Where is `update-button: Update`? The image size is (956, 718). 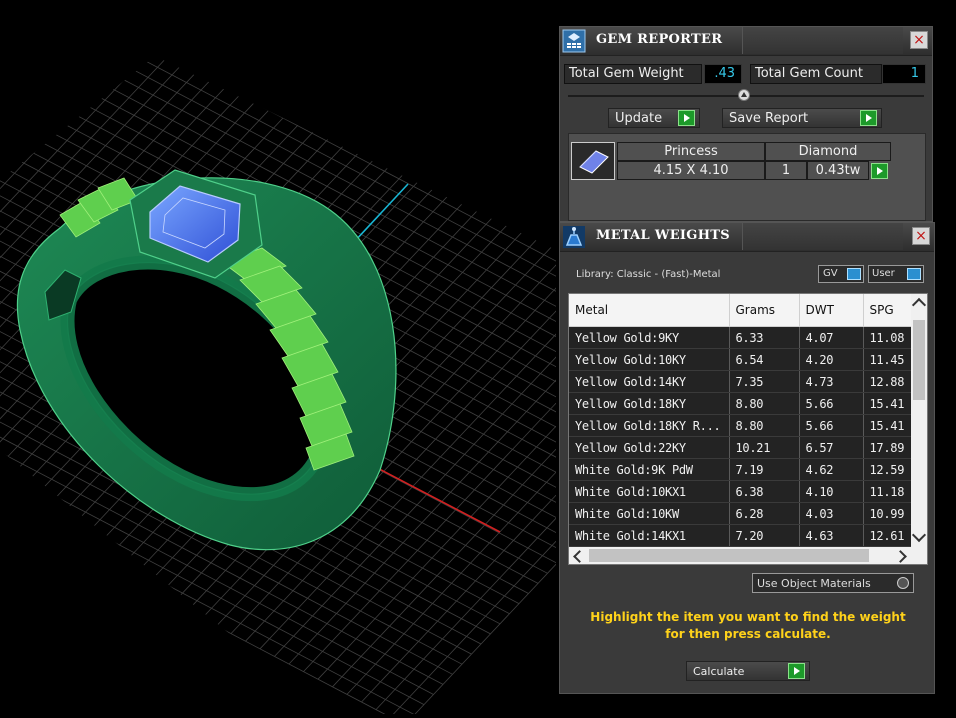 update-button: Update is located at coordinates (654, 118).